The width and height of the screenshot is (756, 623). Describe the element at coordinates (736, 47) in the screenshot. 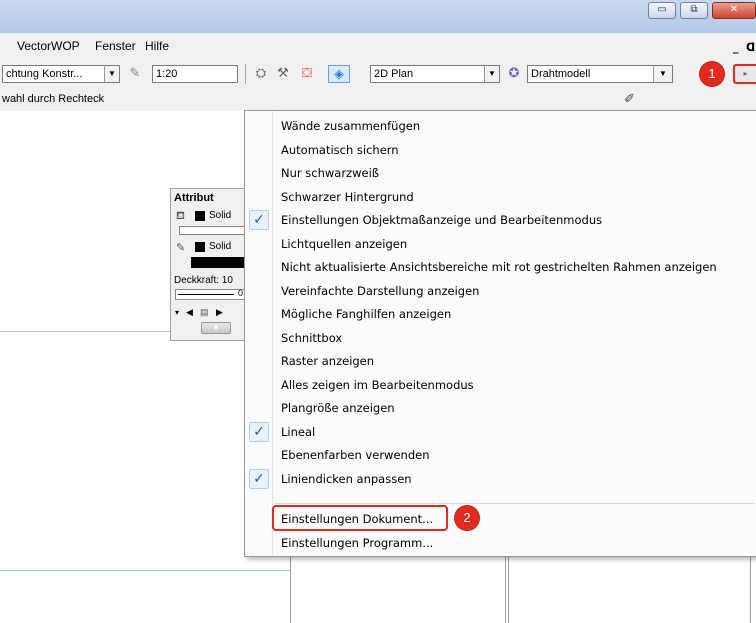

I see `inner-minimize-icon: _` at that location.